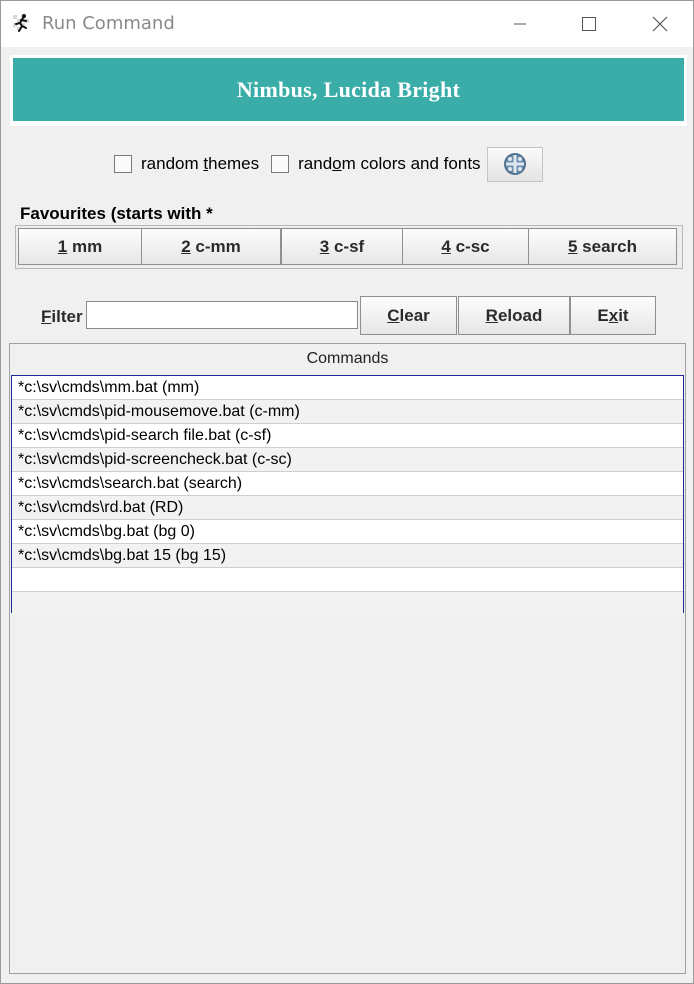 The height and width of the screenshot is (984, 694). Describe the element at coordinates (116, 213) in the screenshot. I see `favourites-title: Favourites (starts with *` at that location.